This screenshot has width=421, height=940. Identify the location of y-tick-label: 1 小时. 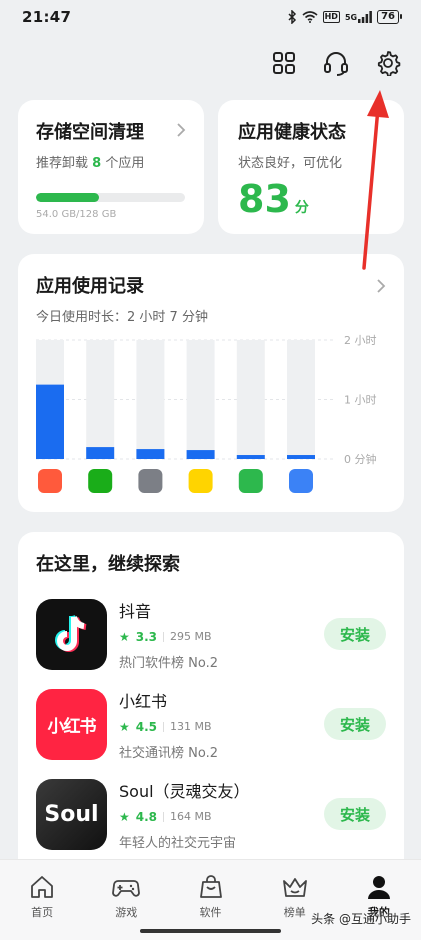
(360, 400).